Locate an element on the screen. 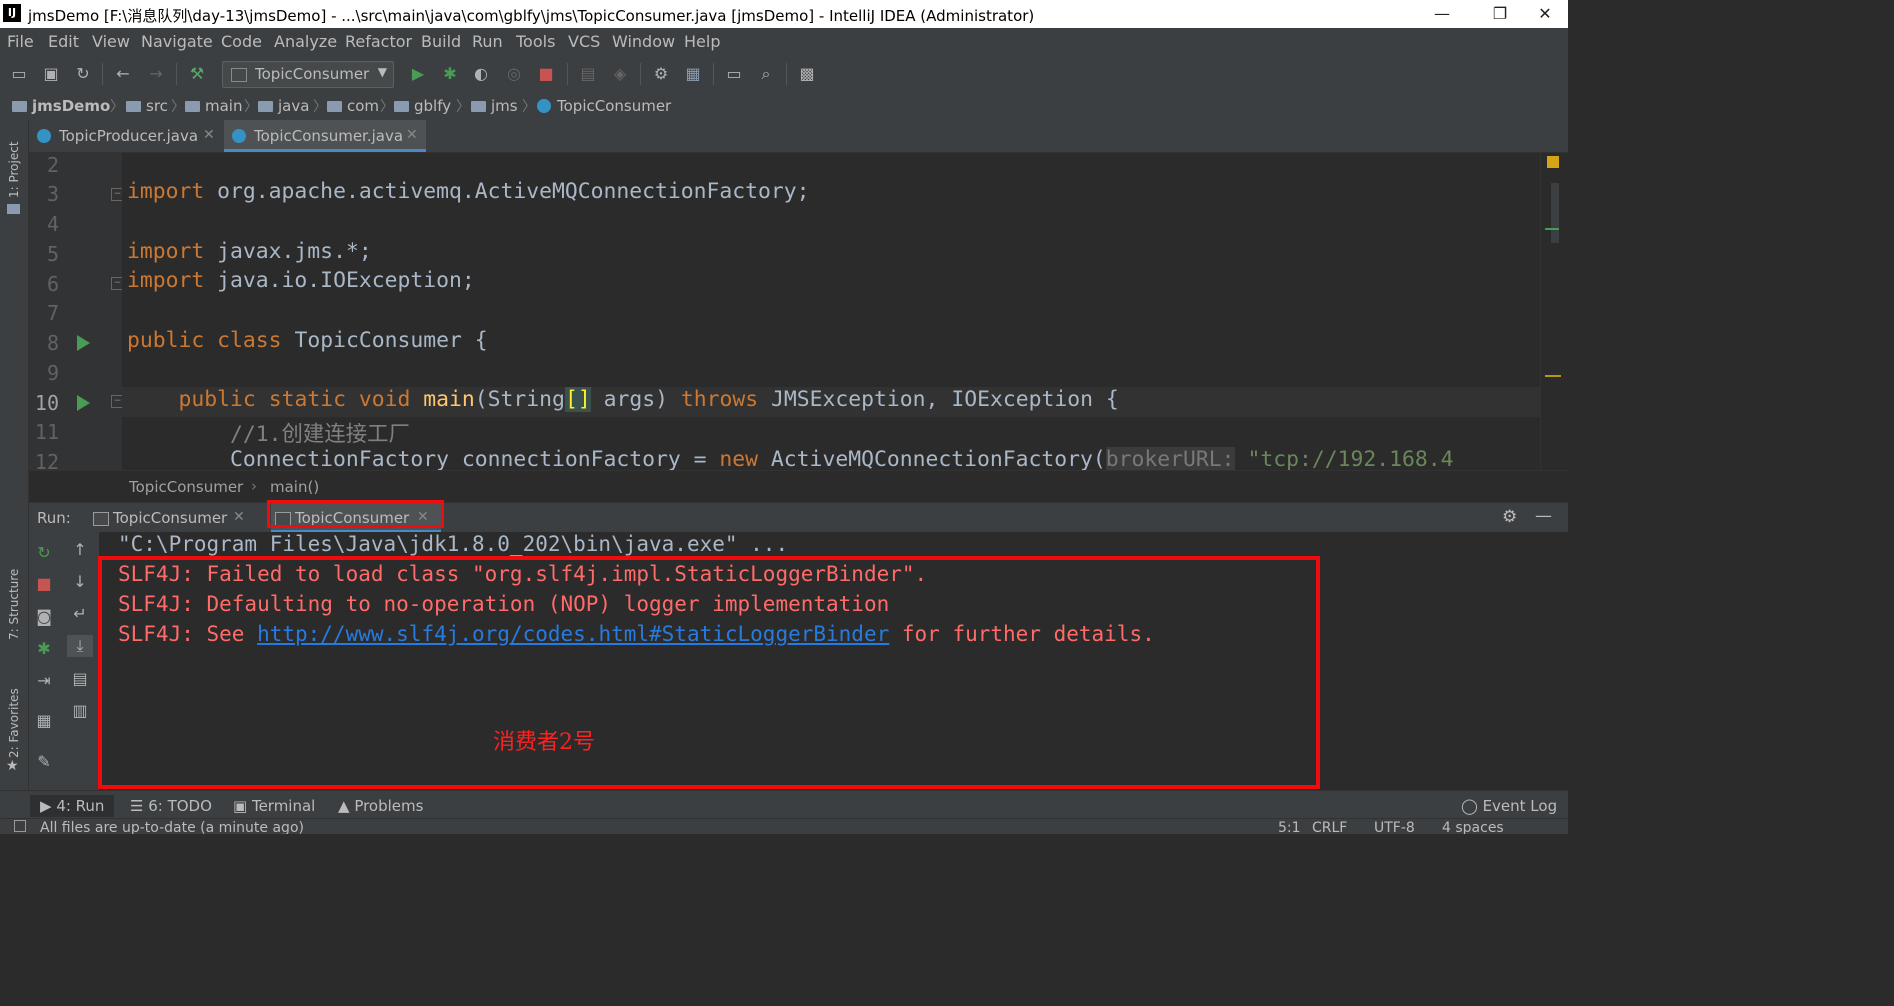 This screenshot has width=1894, height=1006. terminal-tool-tab: ▣ Terminal is located at coordinates (274, 806).